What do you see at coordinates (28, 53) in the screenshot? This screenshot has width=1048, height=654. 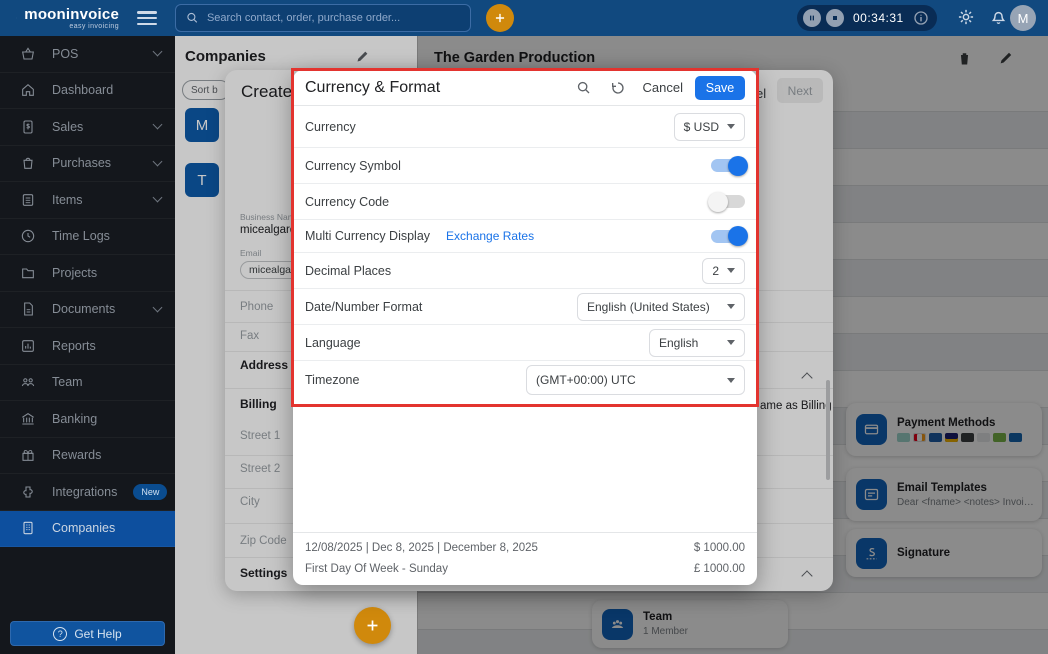 I see `pos-basket-icon` at bounding box center [28, 53].